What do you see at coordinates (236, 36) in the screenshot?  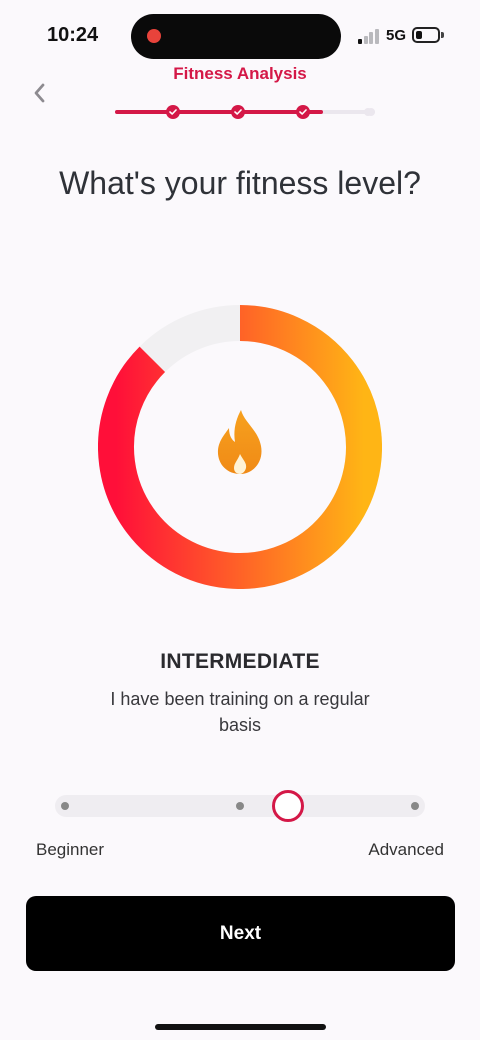 I see `dynamic-island` at bounding box center [236, 36].